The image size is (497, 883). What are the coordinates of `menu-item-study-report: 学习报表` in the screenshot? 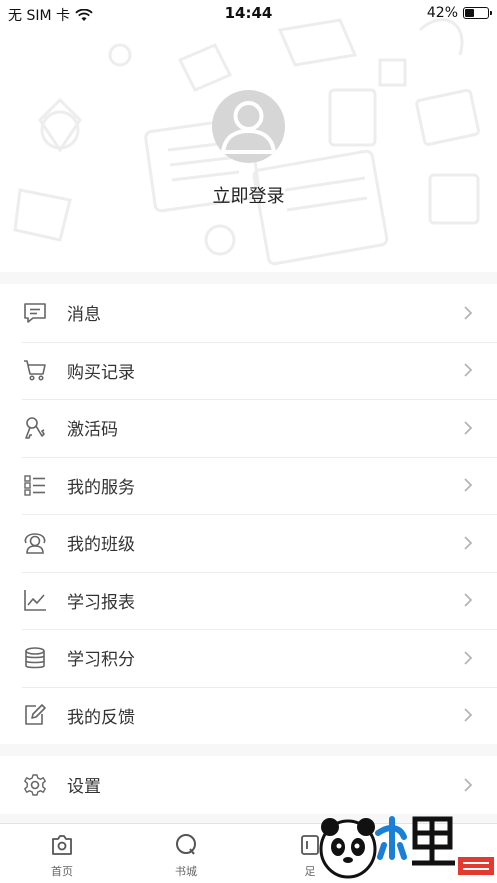 It's located at (248, 600).